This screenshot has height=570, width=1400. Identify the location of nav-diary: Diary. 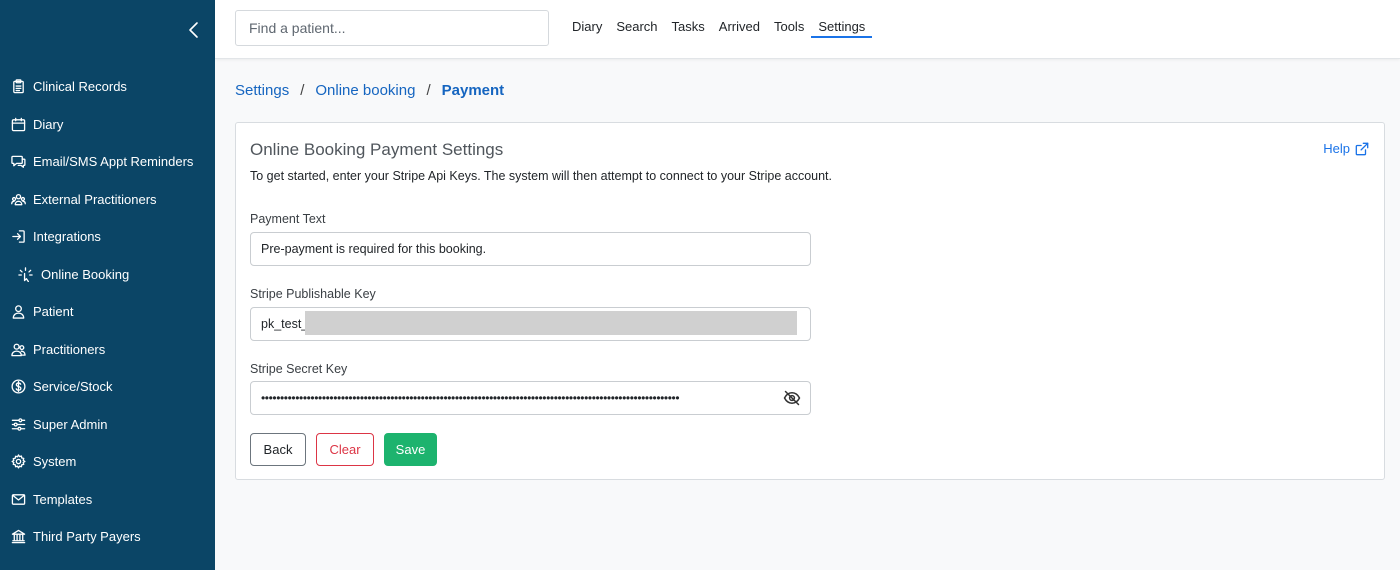
(587, 28).